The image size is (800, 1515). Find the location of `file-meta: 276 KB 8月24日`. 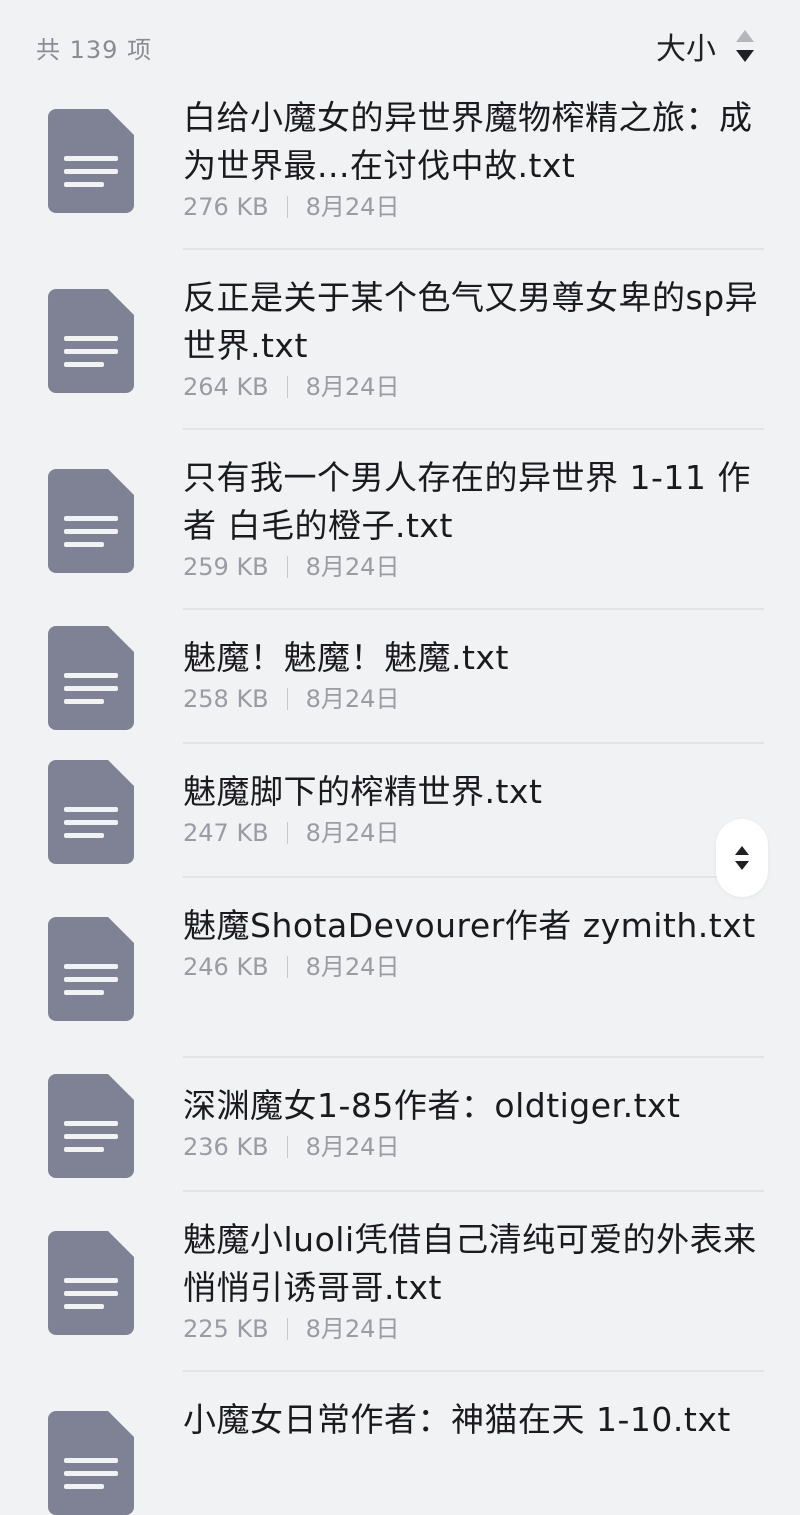

file-meta: 276 KB 8月24日 is located at coordinates (473, 207).